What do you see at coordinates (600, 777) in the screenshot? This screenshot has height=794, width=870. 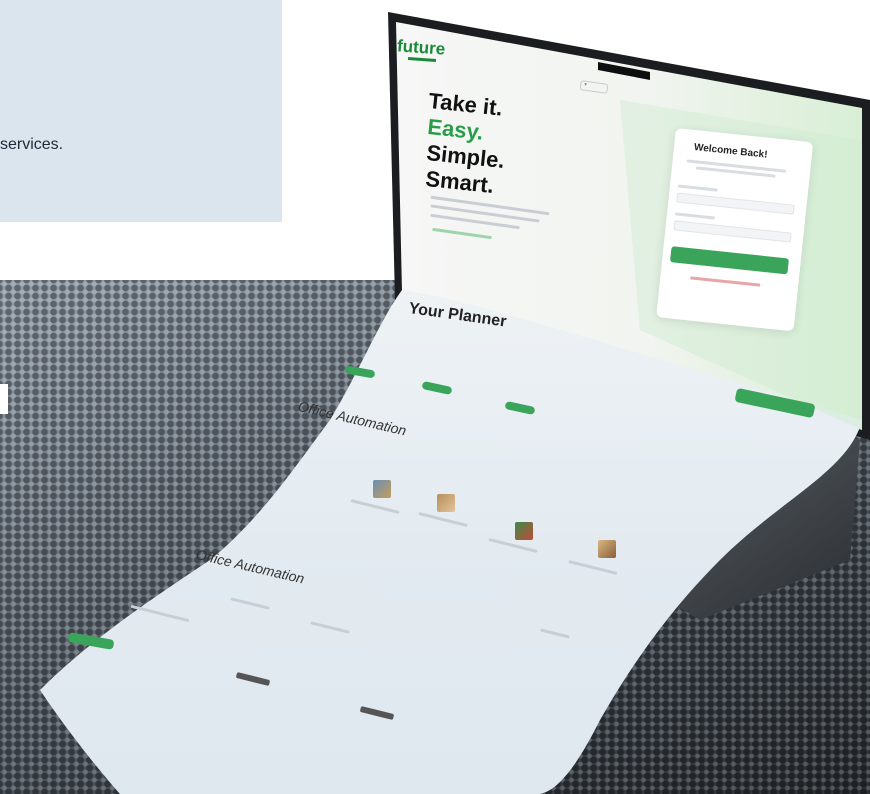 I see `bottom-cropped-text` at bounding box center [600, 777].